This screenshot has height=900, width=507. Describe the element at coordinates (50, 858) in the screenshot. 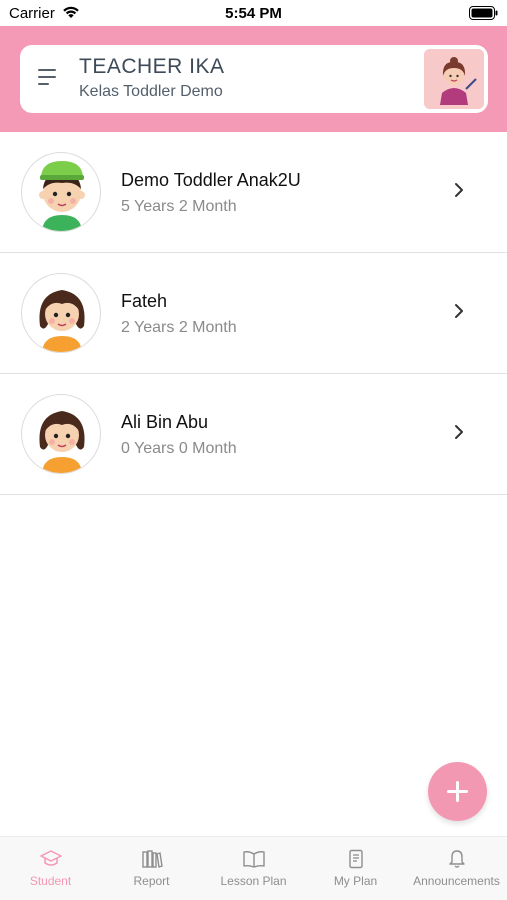

I see `graduation-cap-icon` at that location.